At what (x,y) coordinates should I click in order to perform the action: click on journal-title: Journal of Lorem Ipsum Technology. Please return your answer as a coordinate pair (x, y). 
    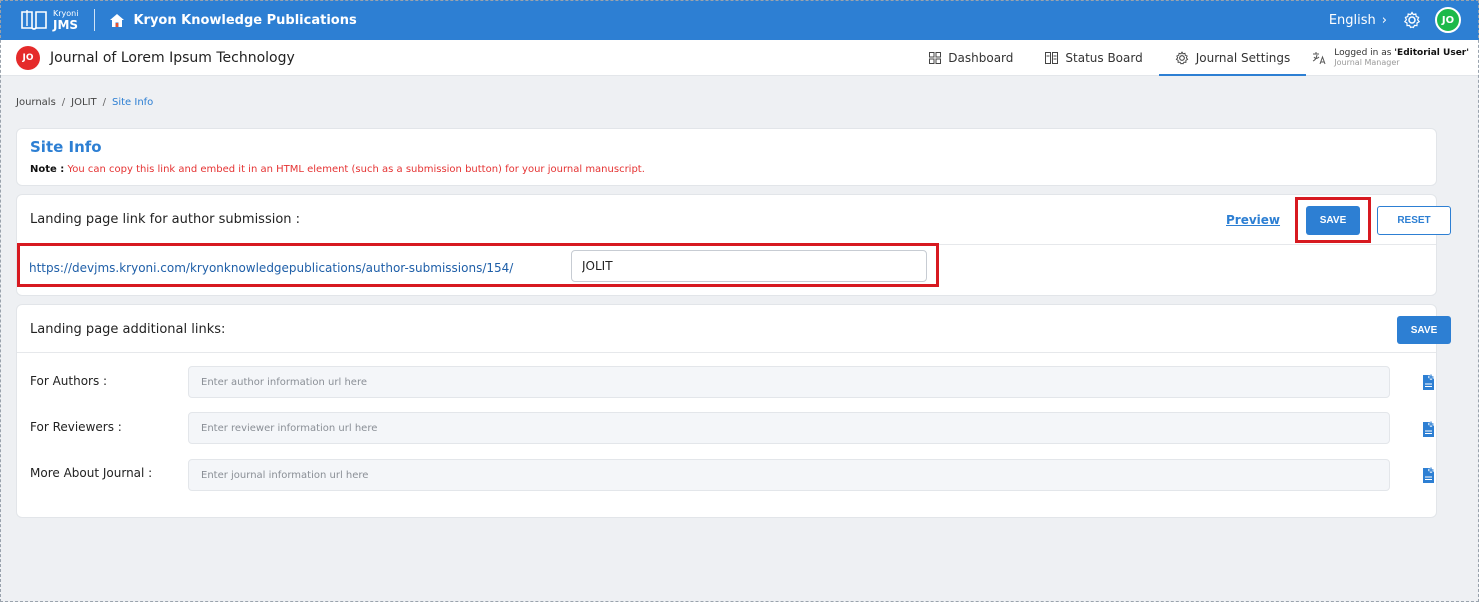
    Looking at the image, I should click on (172, 57).